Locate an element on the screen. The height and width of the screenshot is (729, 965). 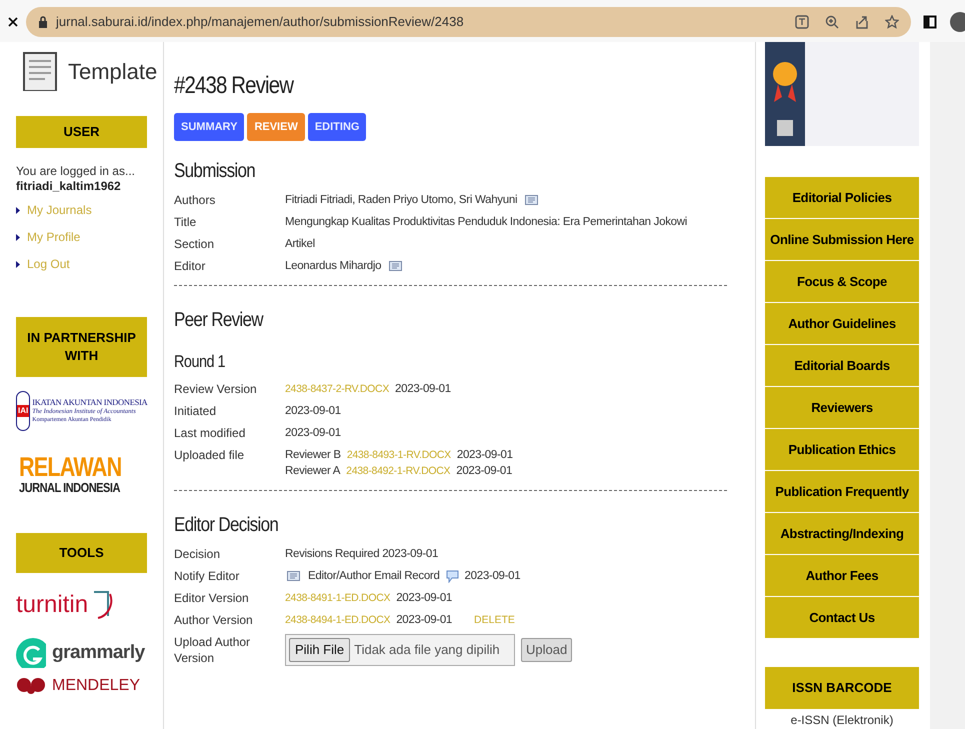
tab: SUMMARY is located at coordinates (209, 127).